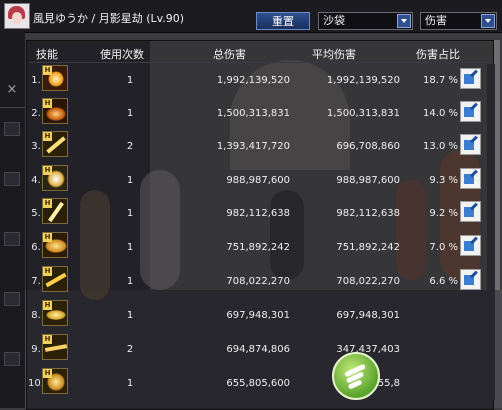 This screenshot has height=410, width=502. I want to click on total-damage: 708,022,270, so click(258, 281).